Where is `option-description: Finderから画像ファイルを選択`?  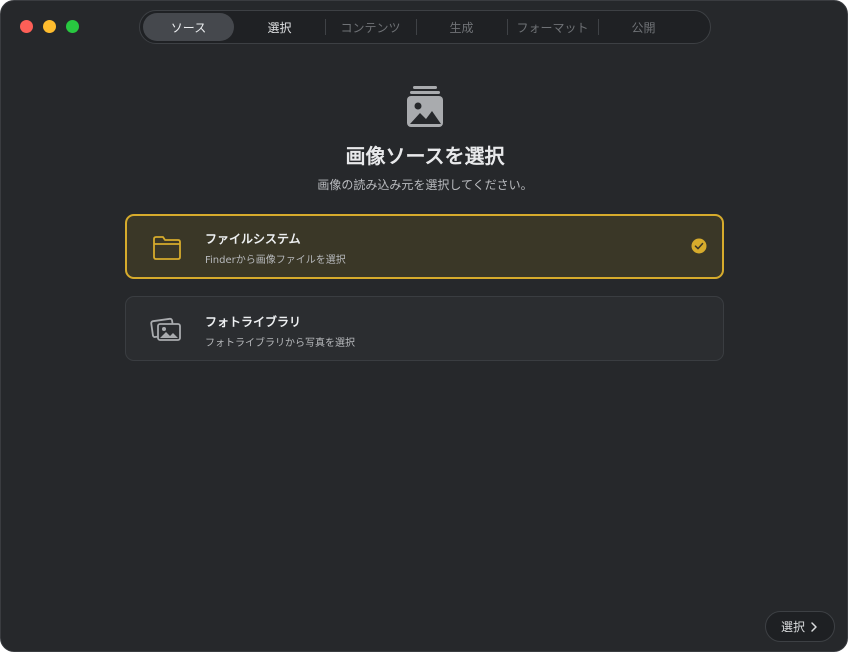
option-description: Finderから画像ファイルを選択 is located at coordinates (275, 260).